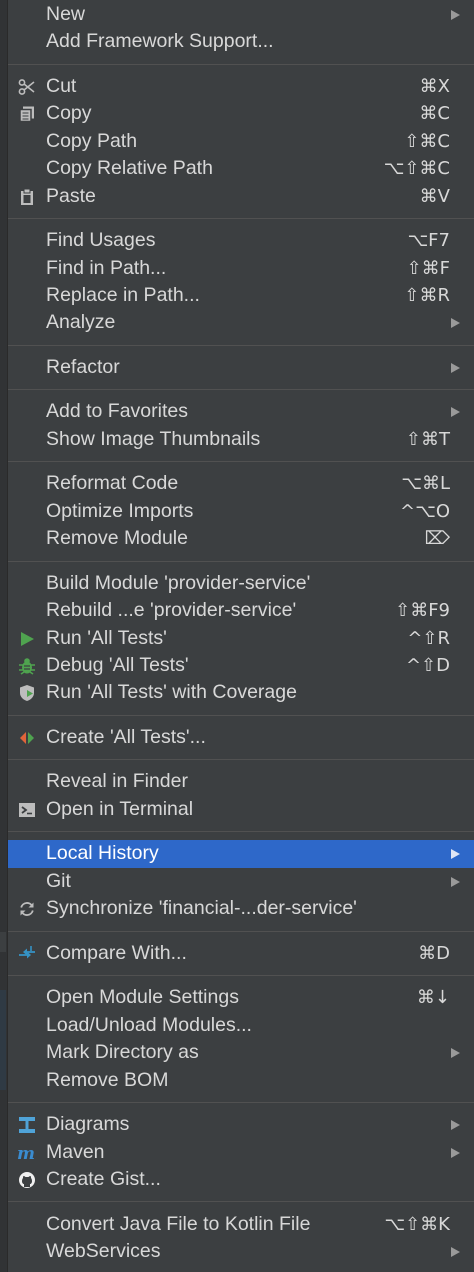  Describe the element at coordinates (427, 665) in the screenshot. I see `menu-item-shortcut: ^⇧D` at that location.